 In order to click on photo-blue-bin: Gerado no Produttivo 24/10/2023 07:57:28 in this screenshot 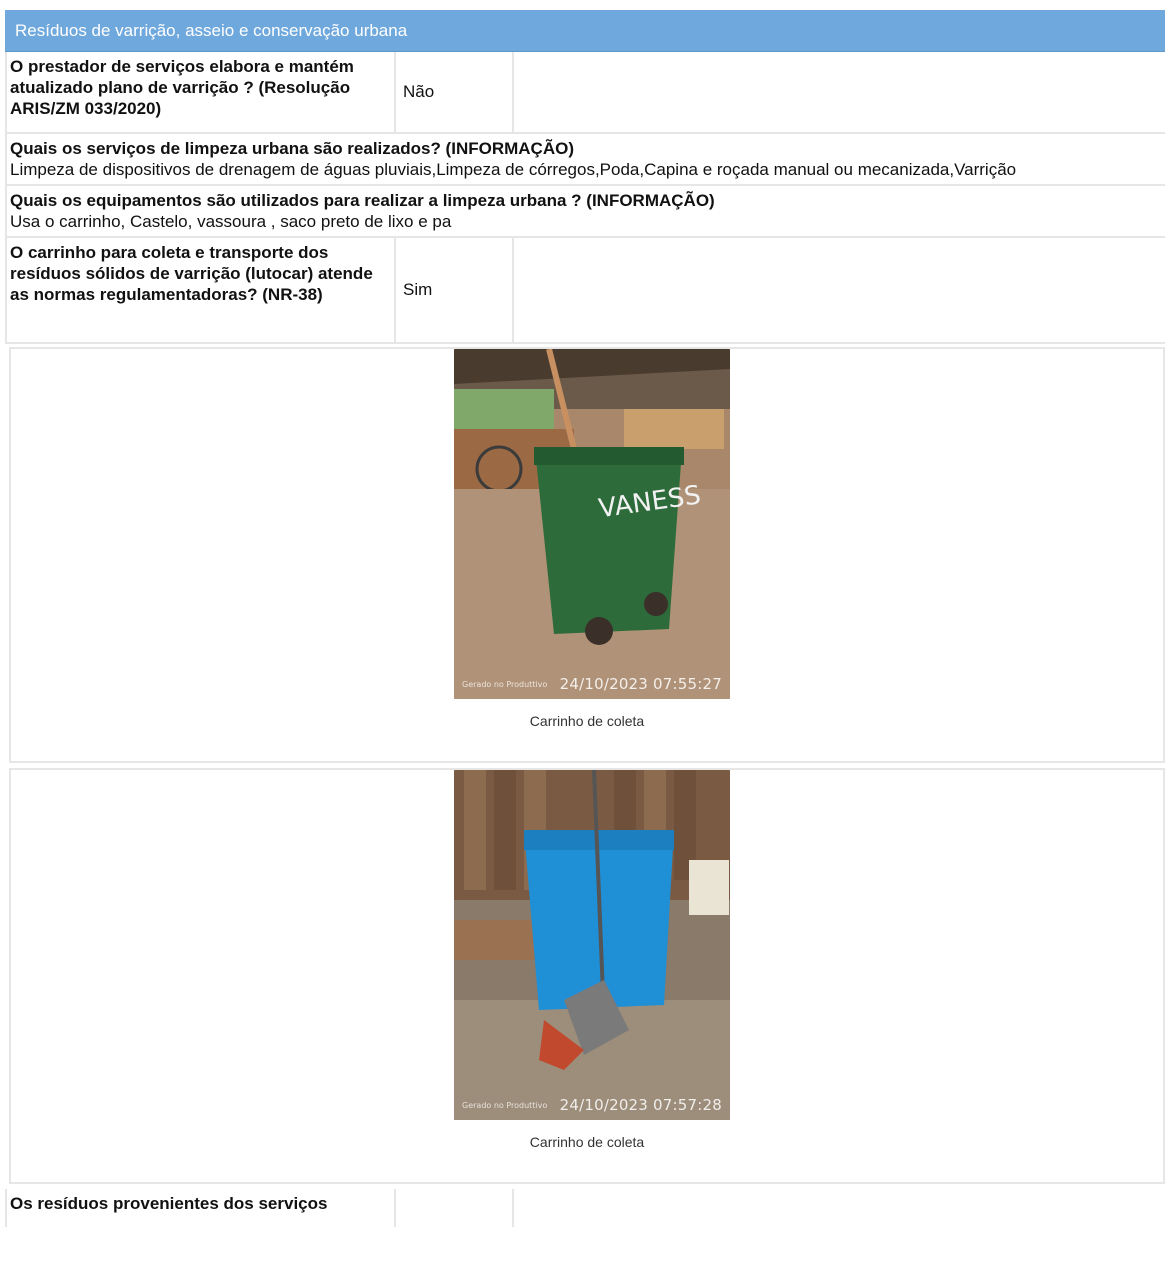, I will do `click(592, 945)`.